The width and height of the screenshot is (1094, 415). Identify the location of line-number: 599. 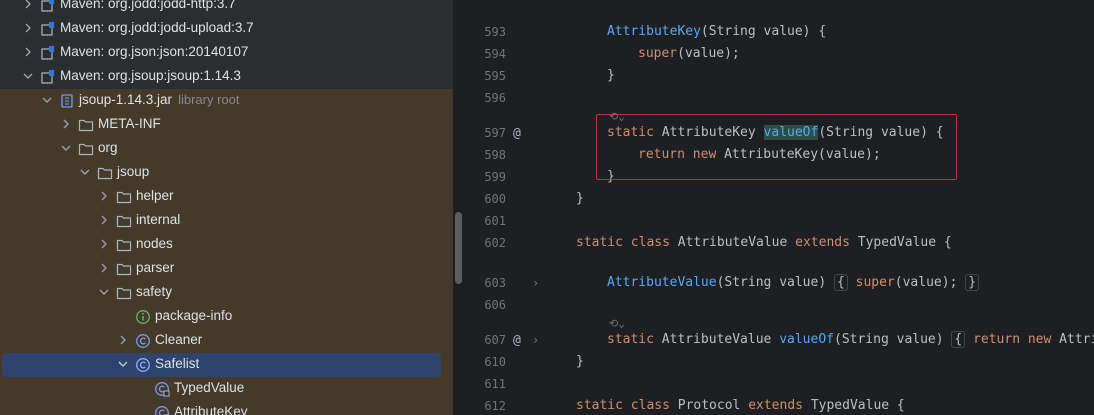
(495, 177).